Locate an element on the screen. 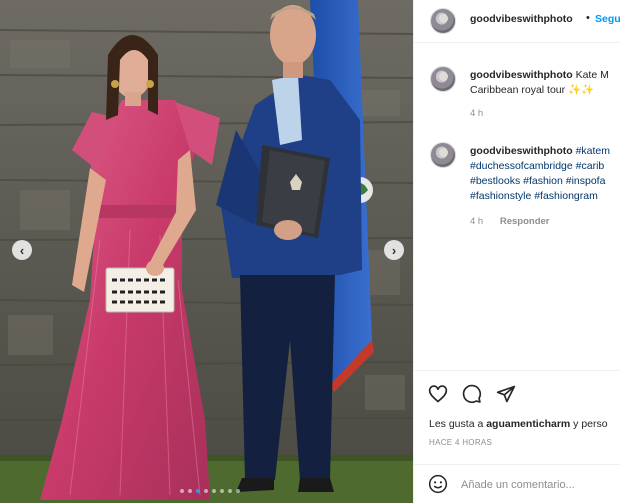  paper-plane-icon is located at coordinates (506, 394).